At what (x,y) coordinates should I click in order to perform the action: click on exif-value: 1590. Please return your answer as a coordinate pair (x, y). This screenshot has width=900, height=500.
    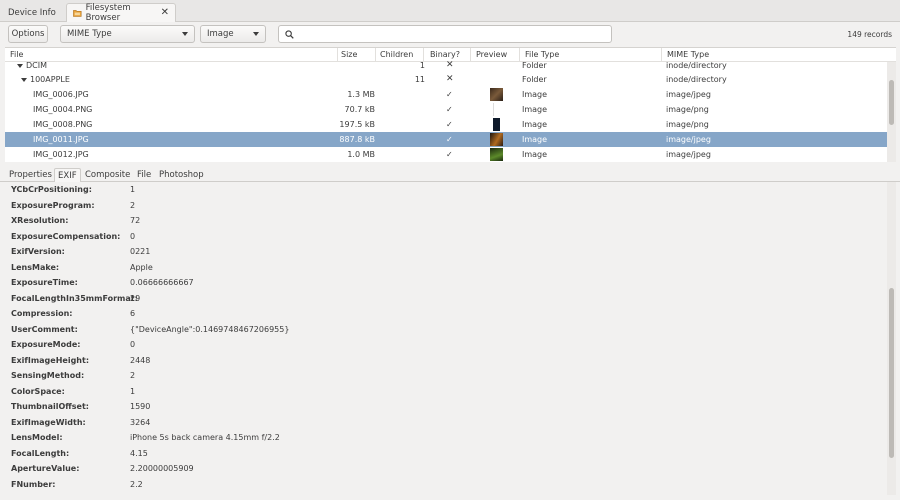
    Looking at the image, I should click on (140, 406).